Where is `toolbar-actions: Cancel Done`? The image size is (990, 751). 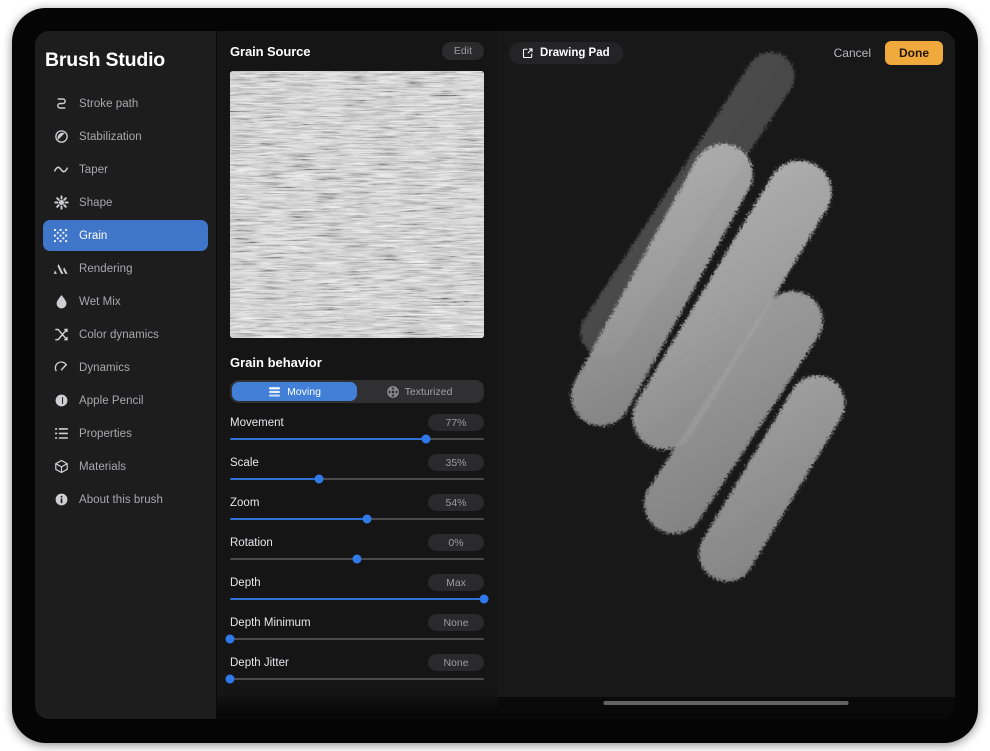 toolbar-actions: Cancel Done is located at coordinates (888, 53).